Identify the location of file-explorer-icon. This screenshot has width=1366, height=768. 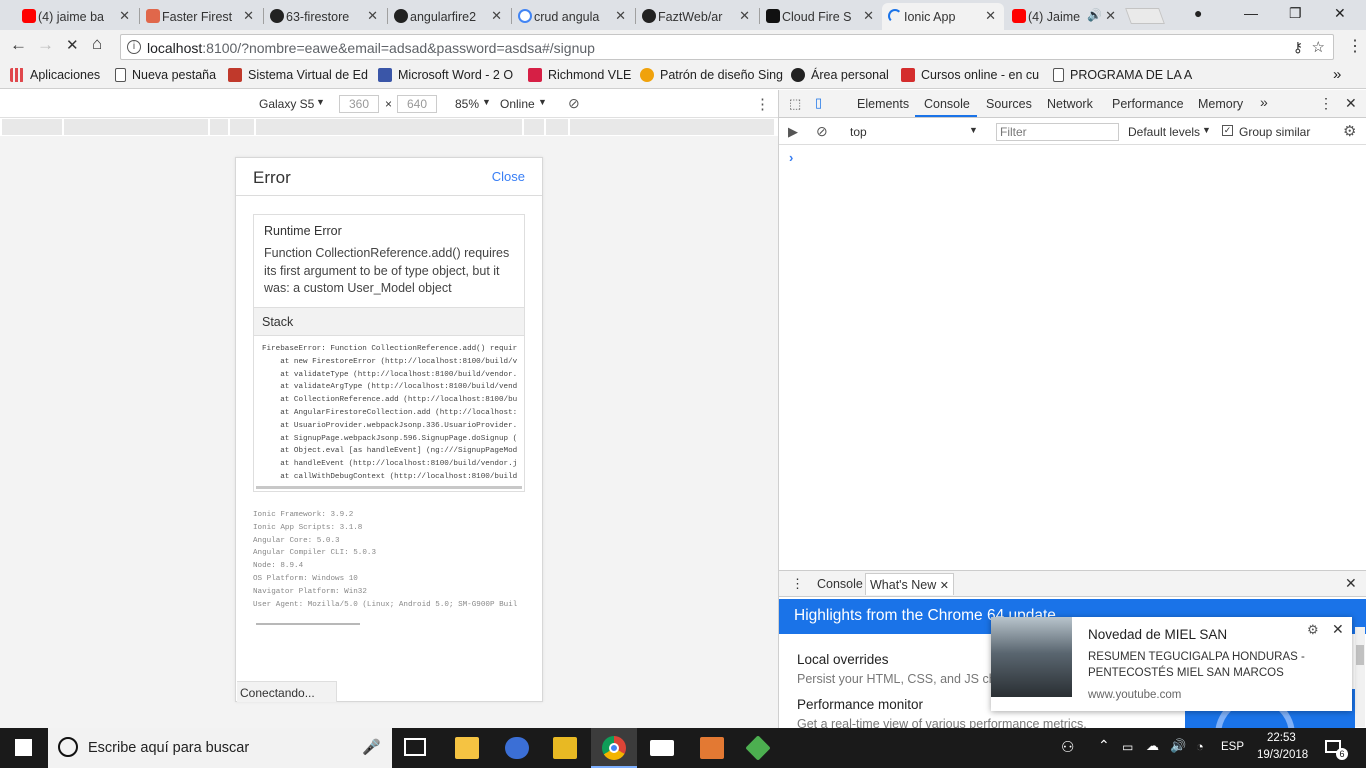
(467, 748).